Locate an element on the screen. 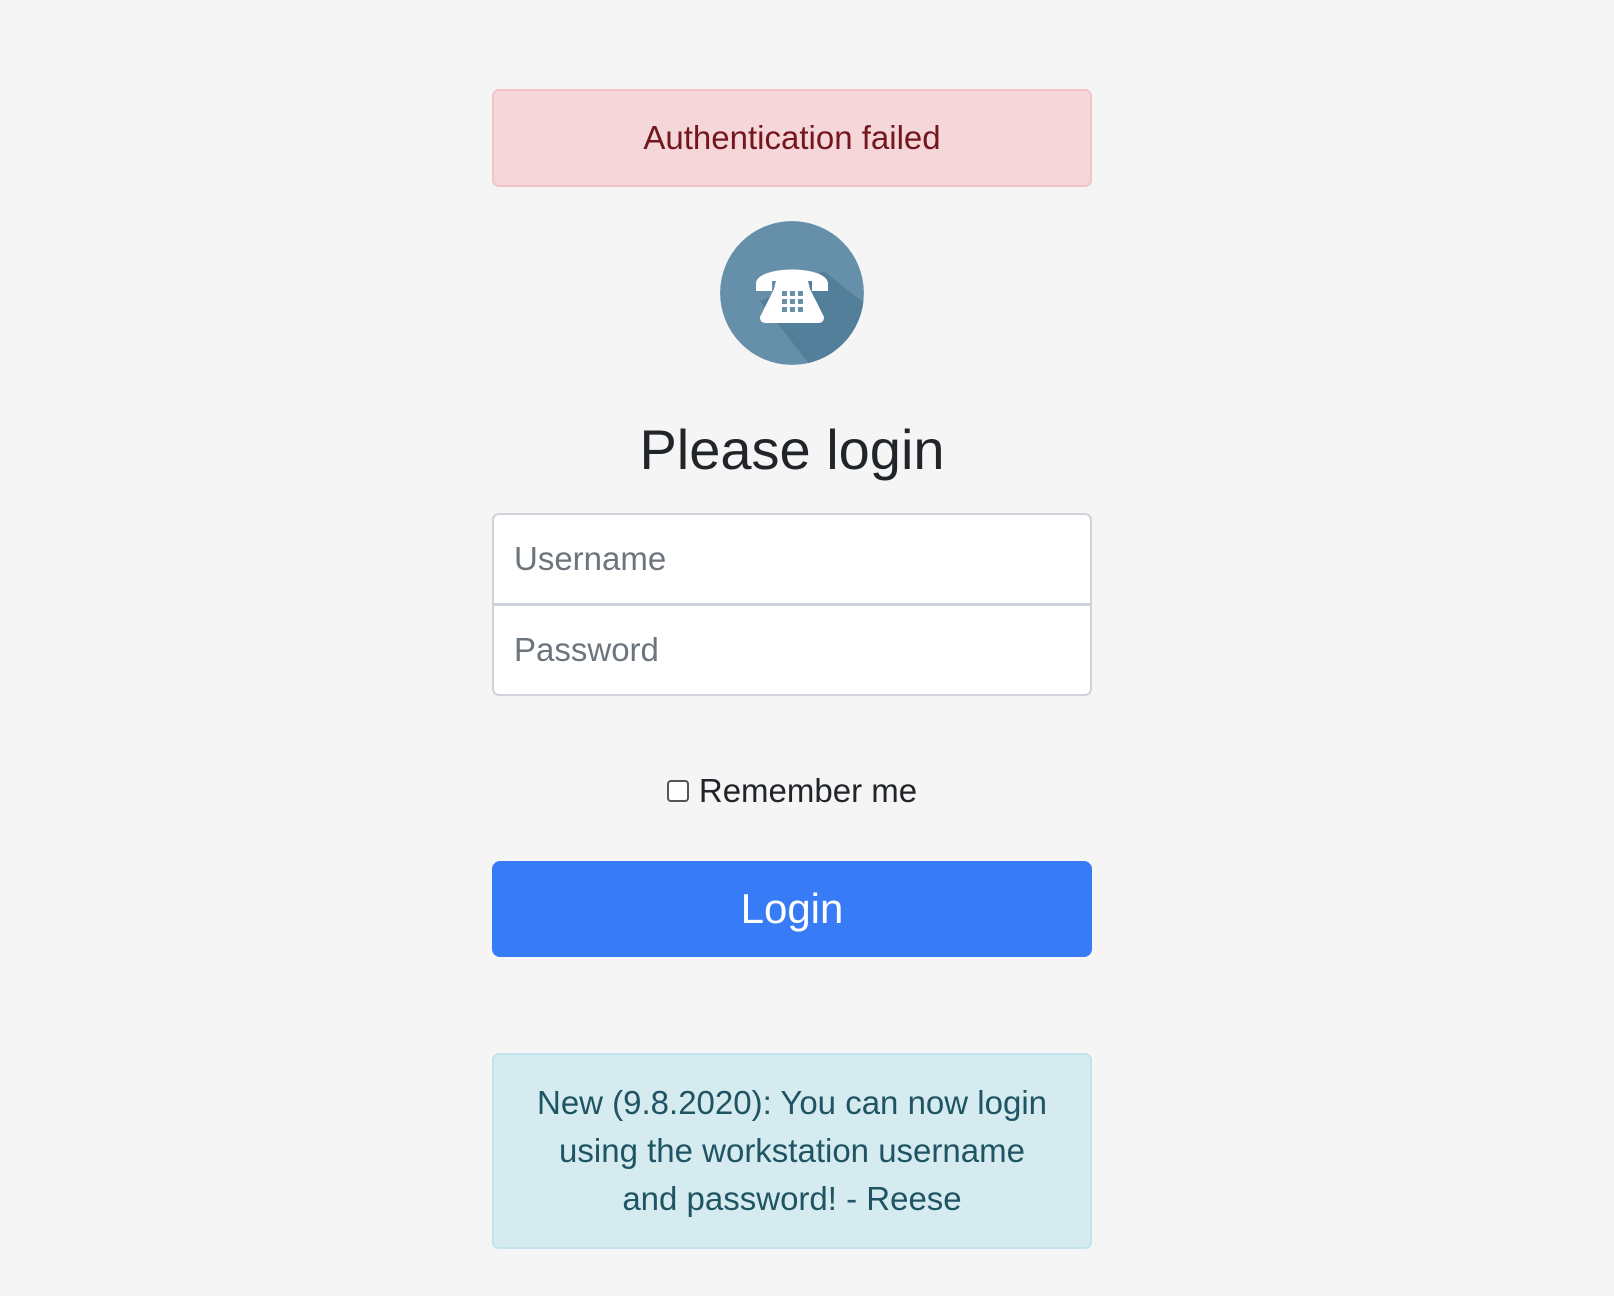  auth-error-alert: Authentication failed is located at coordinates (792, 138).